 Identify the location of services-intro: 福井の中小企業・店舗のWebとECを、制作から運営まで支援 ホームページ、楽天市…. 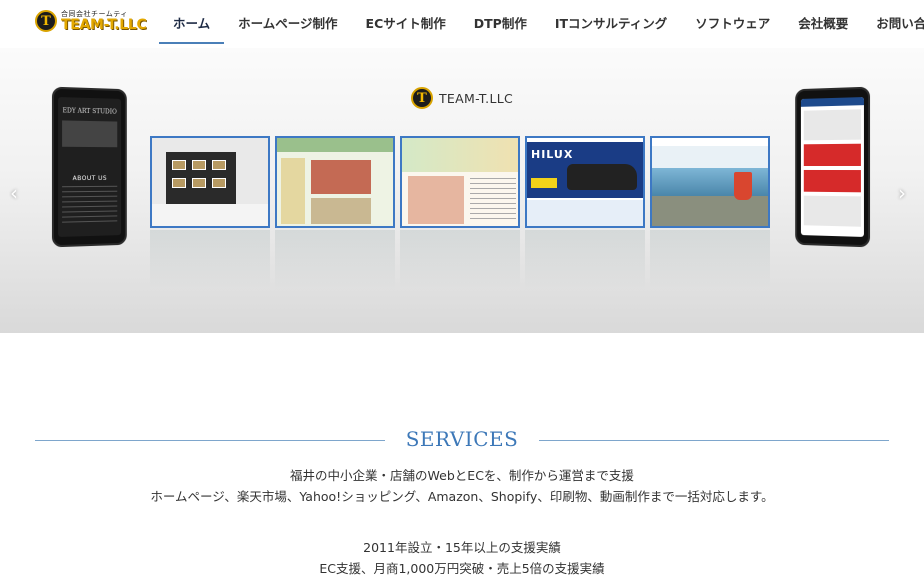
(462, 486).